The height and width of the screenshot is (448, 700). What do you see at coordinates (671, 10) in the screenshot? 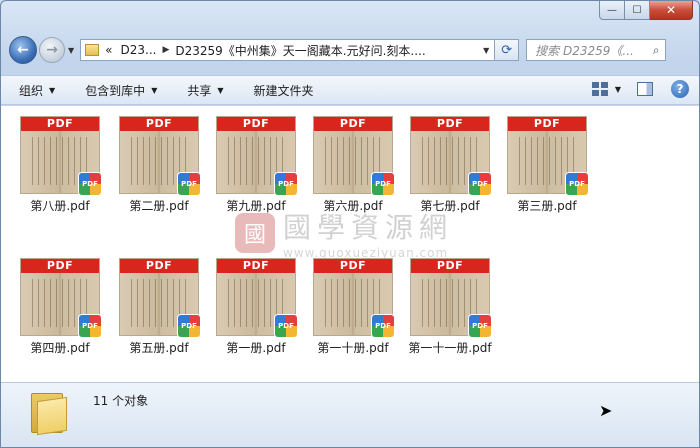
I see `close-button: ✕` at bounding box center [671, 10].